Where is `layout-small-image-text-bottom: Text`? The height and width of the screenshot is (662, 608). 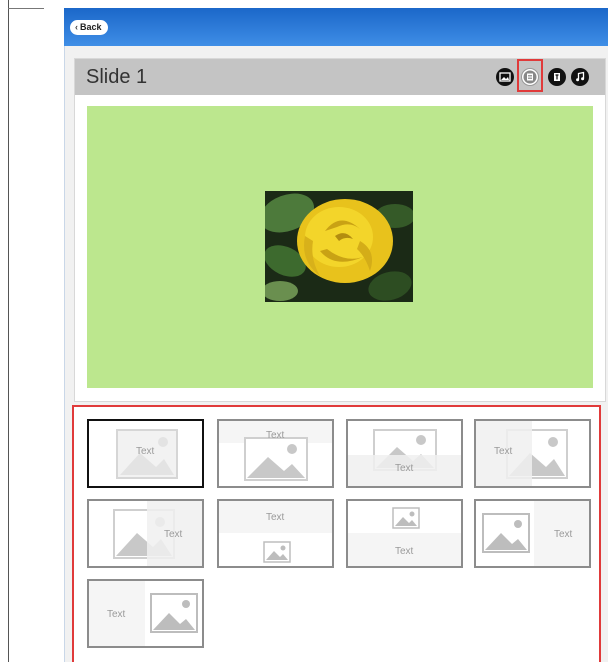 layout-small-image-text-bottom: Text is located at coordinates (404, 533).